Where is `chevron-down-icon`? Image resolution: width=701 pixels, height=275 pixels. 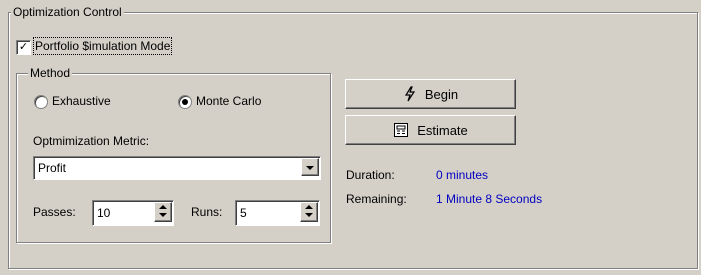
chevron-down-icon is located at coordinates (310, 168).